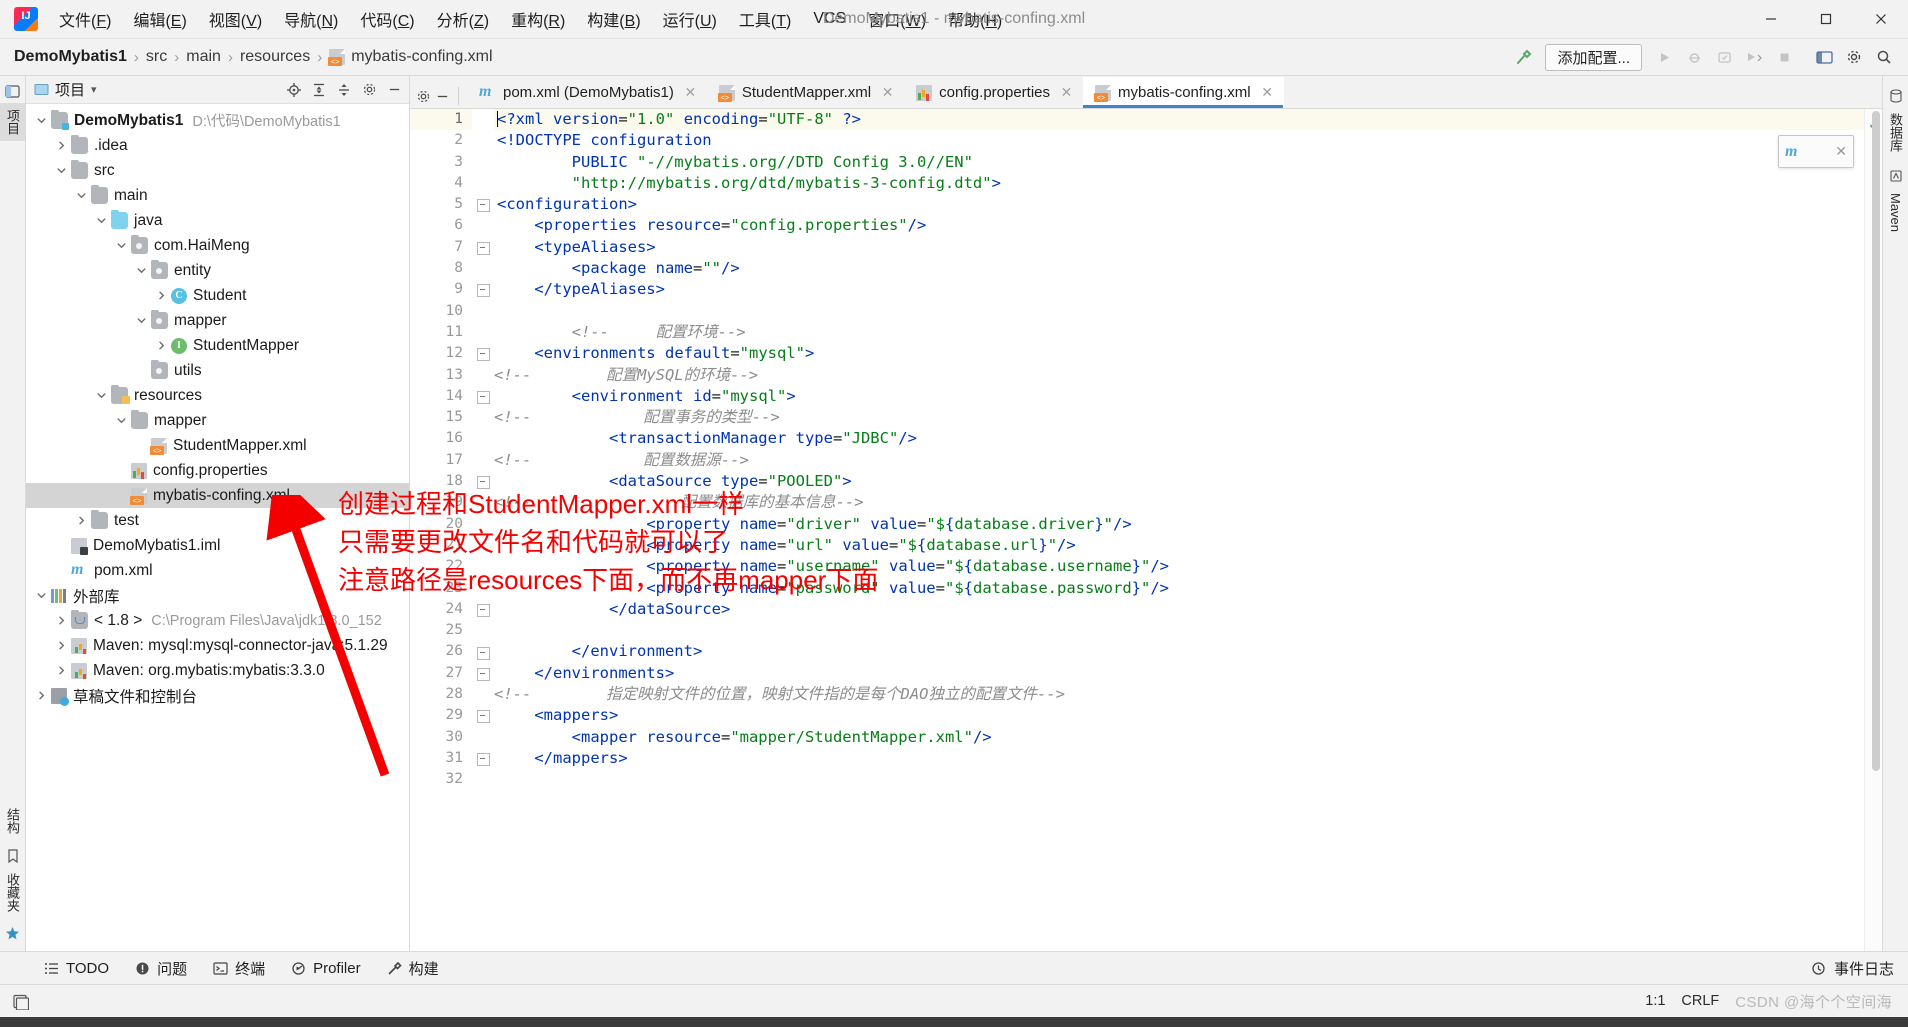 The height and width of the screenshot is (1027, 1908). What do you see at coordinates (897, 19) in the screenshot?
I see `menu-item-11: 窗口(W)` at bounding box center [897, 19].